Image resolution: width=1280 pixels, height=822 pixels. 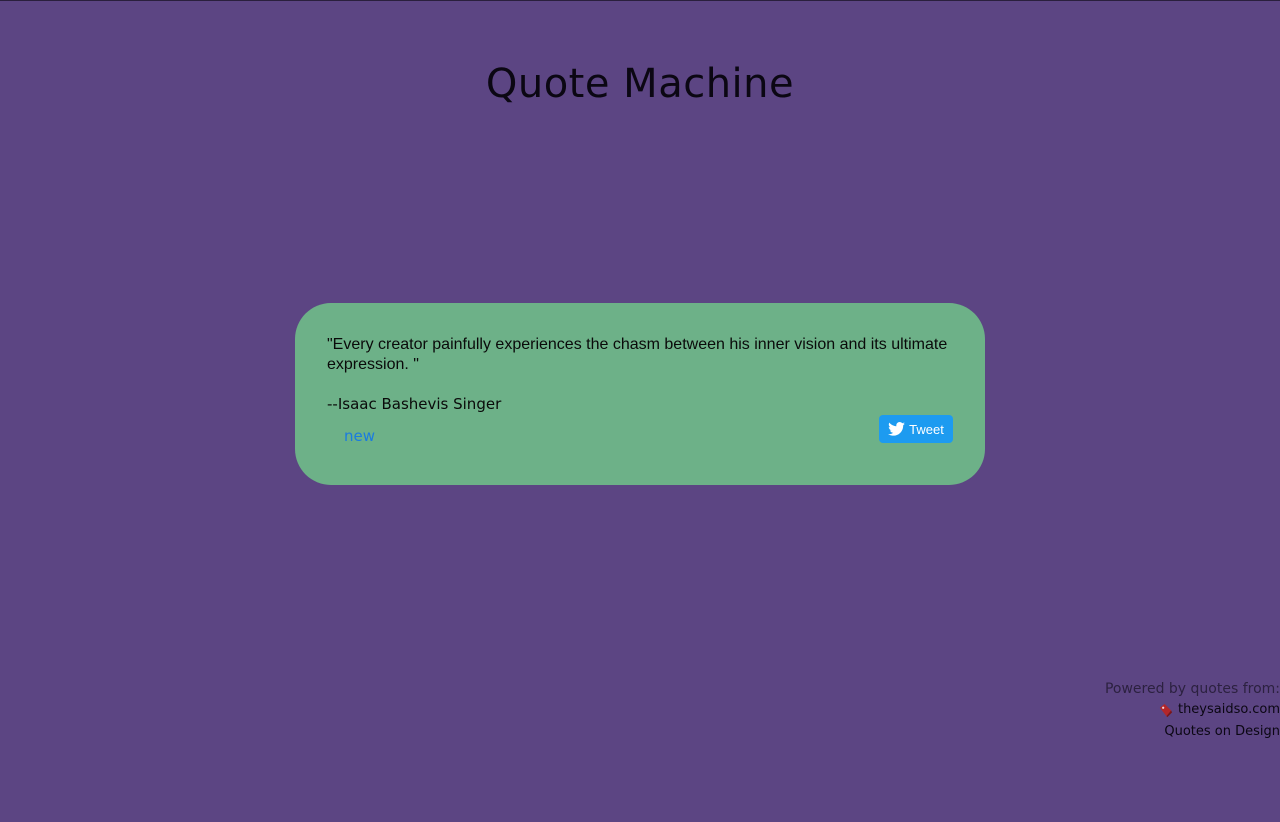 I want to click on tag-icon, so click(x=1165, y=710).